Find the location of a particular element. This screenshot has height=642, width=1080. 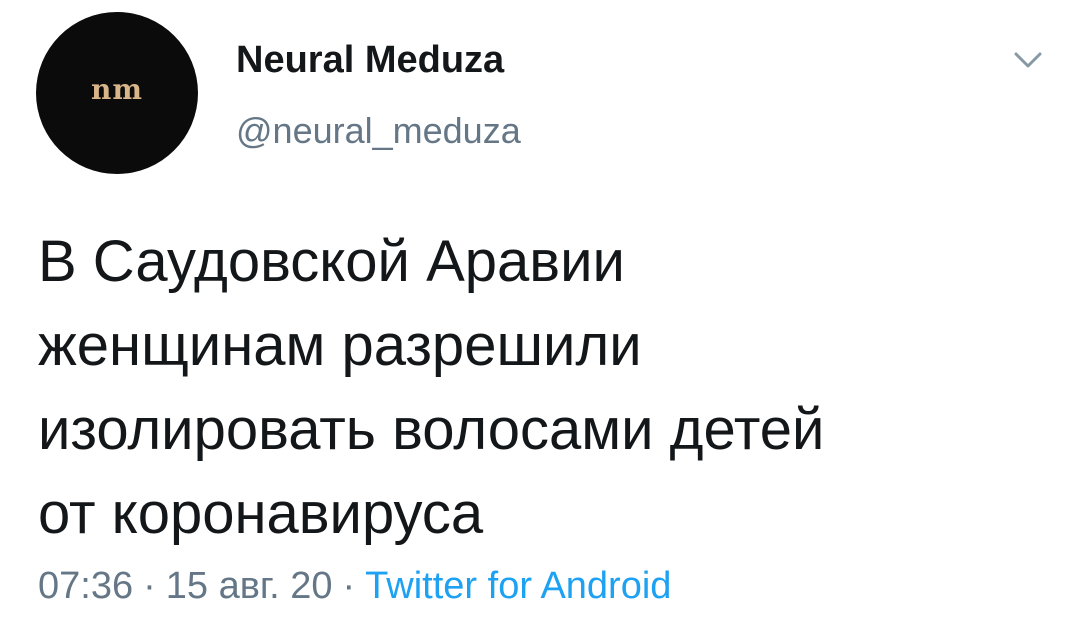

avatar: nm is located at coordinates (117, 93).